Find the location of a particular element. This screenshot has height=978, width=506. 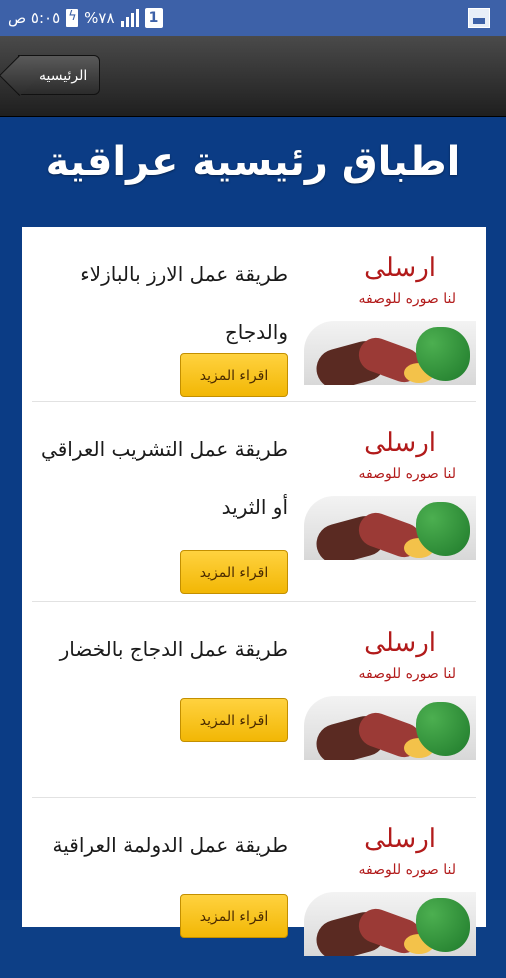

back-button: الرئيسيه is located at coordinates (59, 75).